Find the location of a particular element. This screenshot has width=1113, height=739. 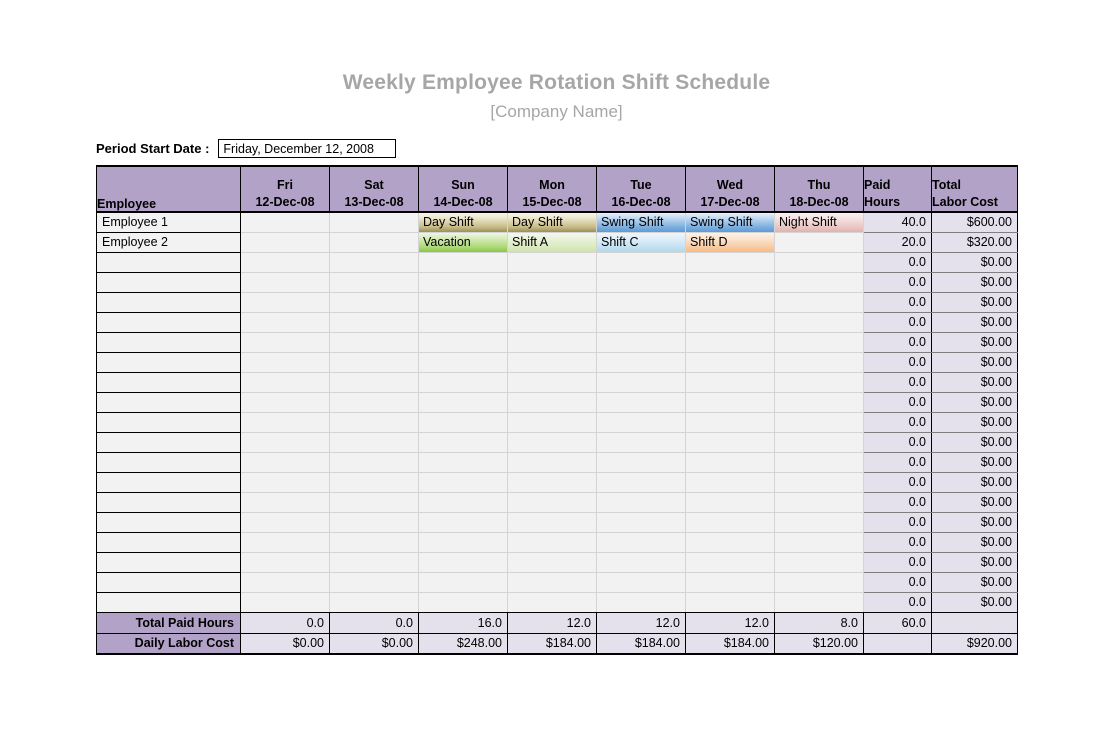

shift-cell: Day Shift is located at coordinates (463, 222).